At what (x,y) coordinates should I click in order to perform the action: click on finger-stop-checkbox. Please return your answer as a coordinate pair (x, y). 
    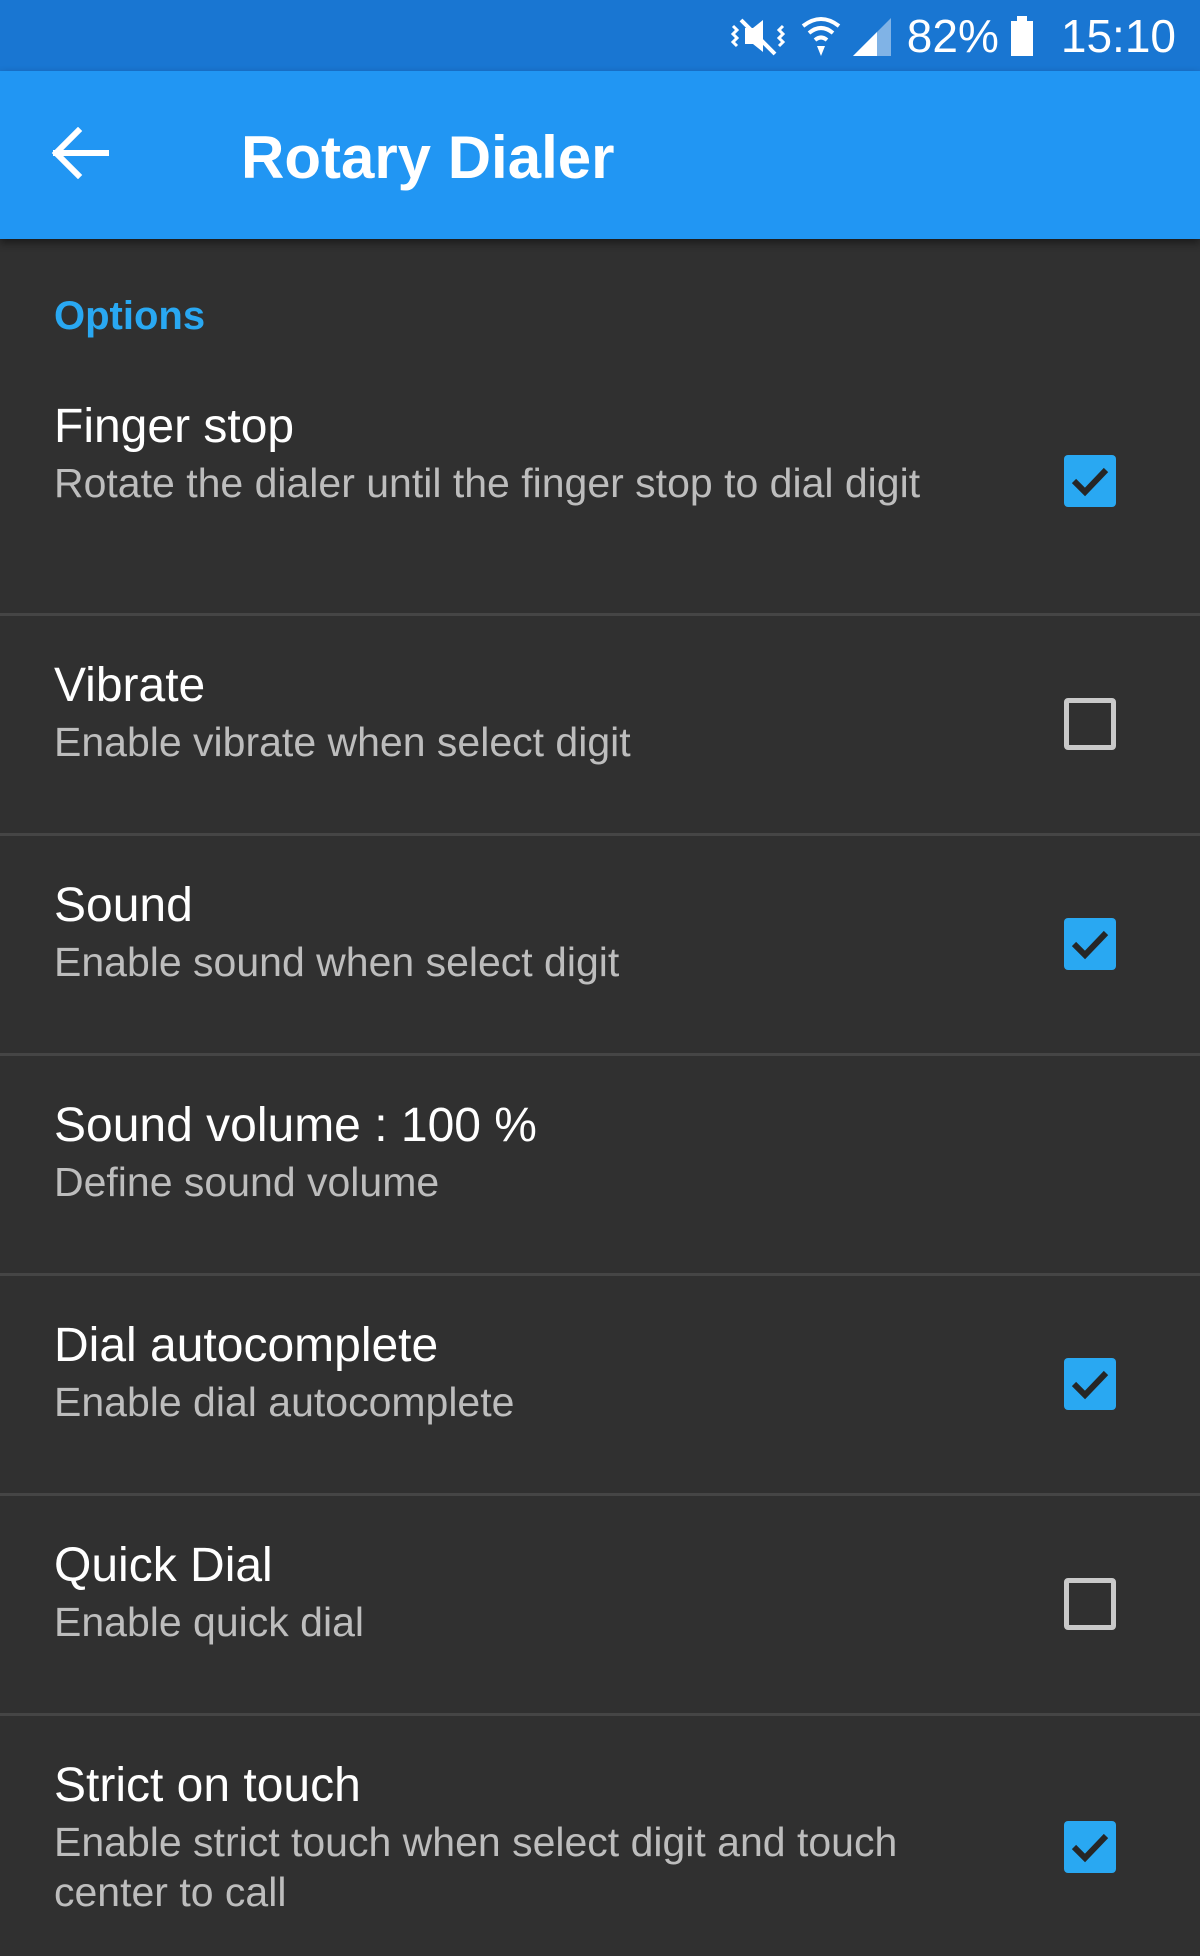
    Looking at the image, I should click on (1090, 481).